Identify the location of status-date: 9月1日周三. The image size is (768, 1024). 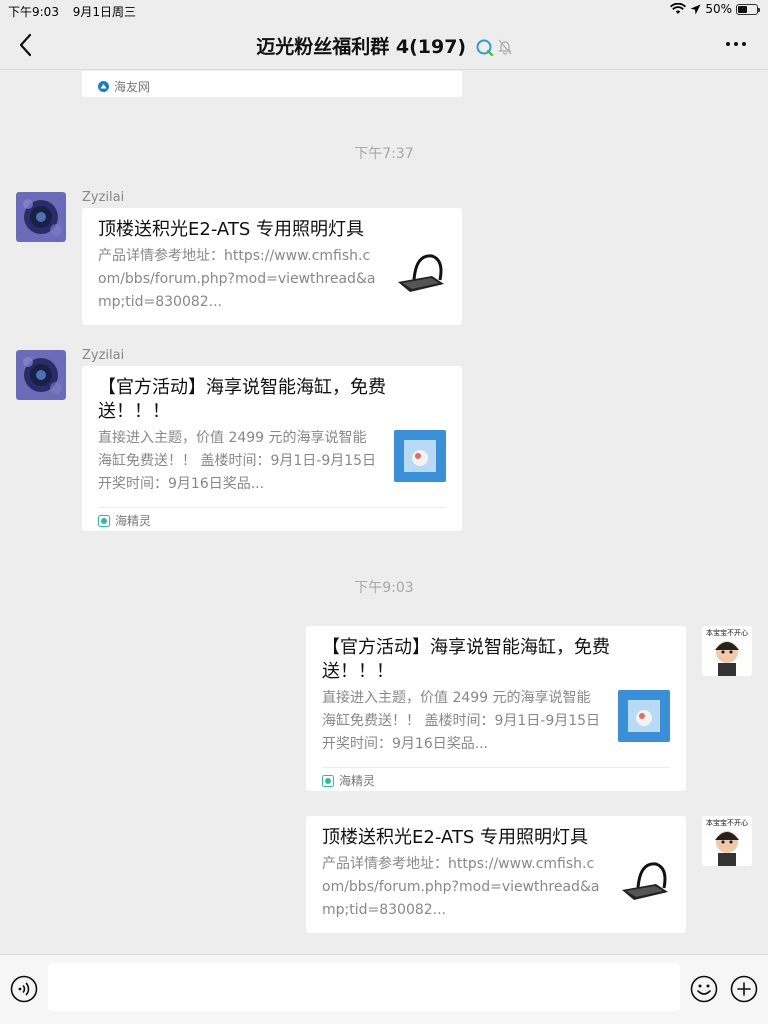
(104, 12).